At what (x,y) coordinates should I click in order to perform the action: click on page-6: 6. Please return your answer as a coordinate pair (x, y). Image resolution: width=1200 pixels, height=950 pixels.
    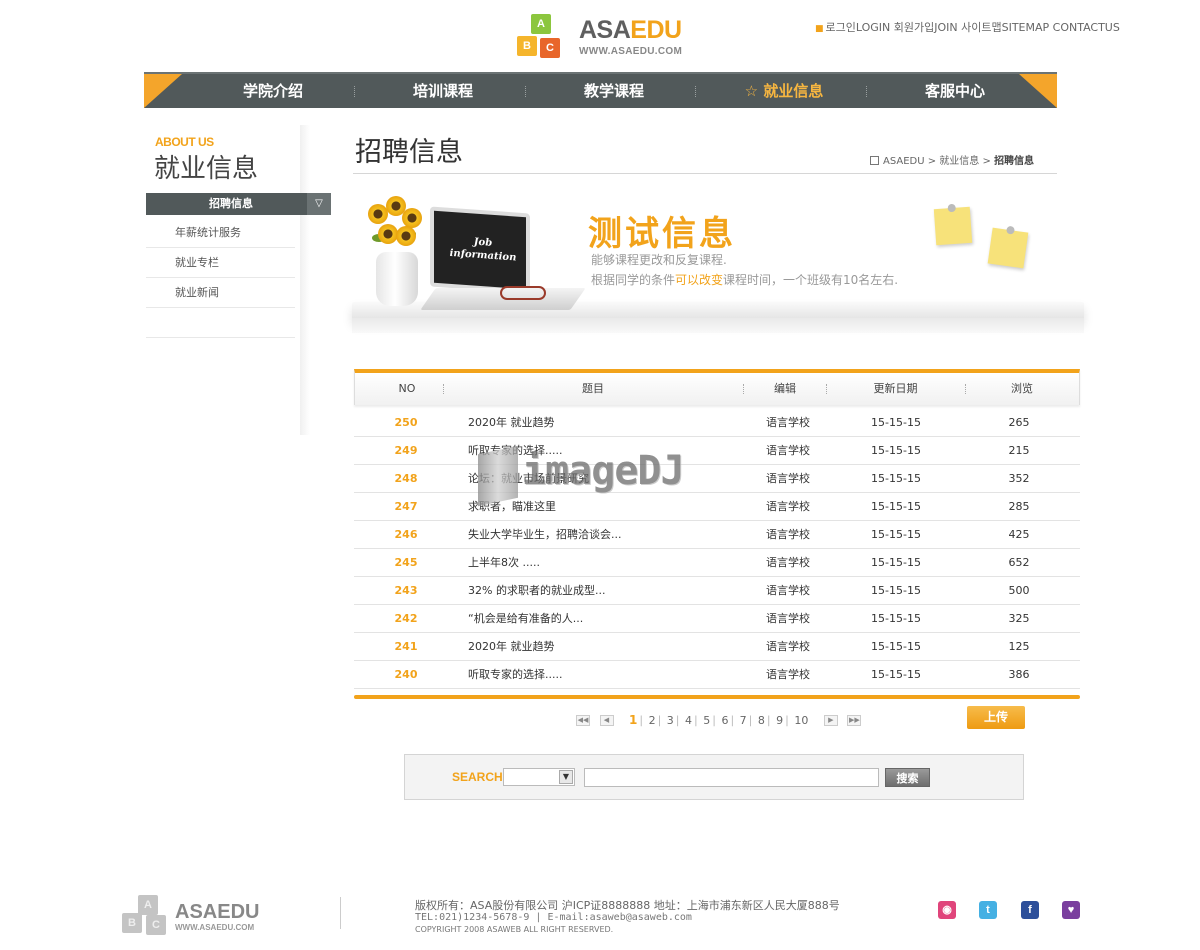
    Looking at the image, I should click on (724, 720).